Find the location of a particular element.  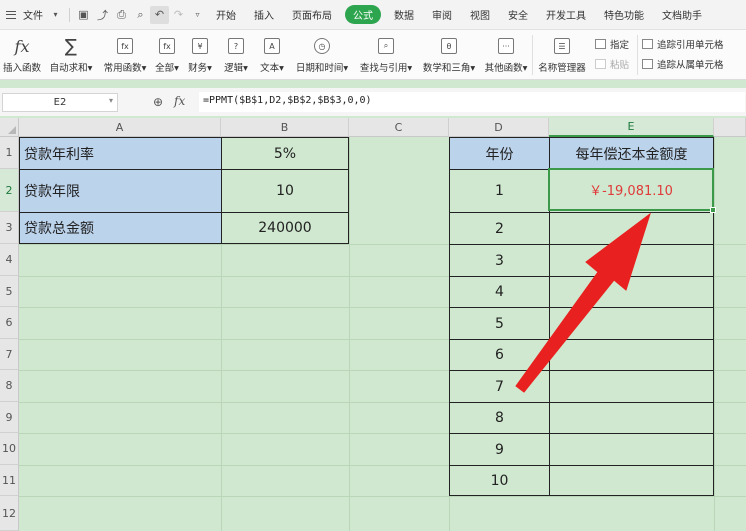

datetime-button: ◷ 日期和时间▾ is located at coordinates (322, 55).